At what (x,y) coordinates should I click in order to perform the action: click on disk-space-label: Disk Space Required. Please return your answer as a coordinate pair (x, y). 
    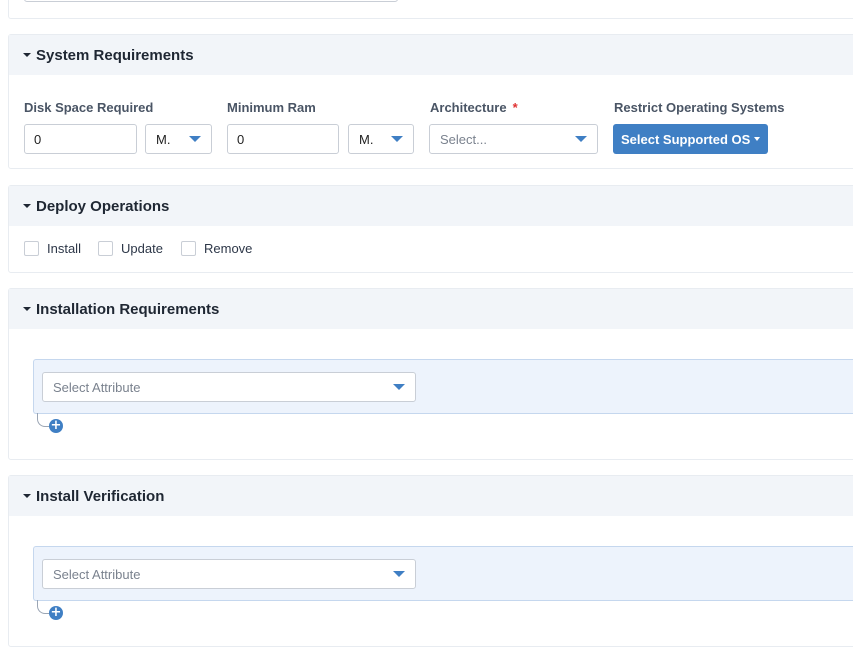
    Looking at the image, I should click on (89, 107).